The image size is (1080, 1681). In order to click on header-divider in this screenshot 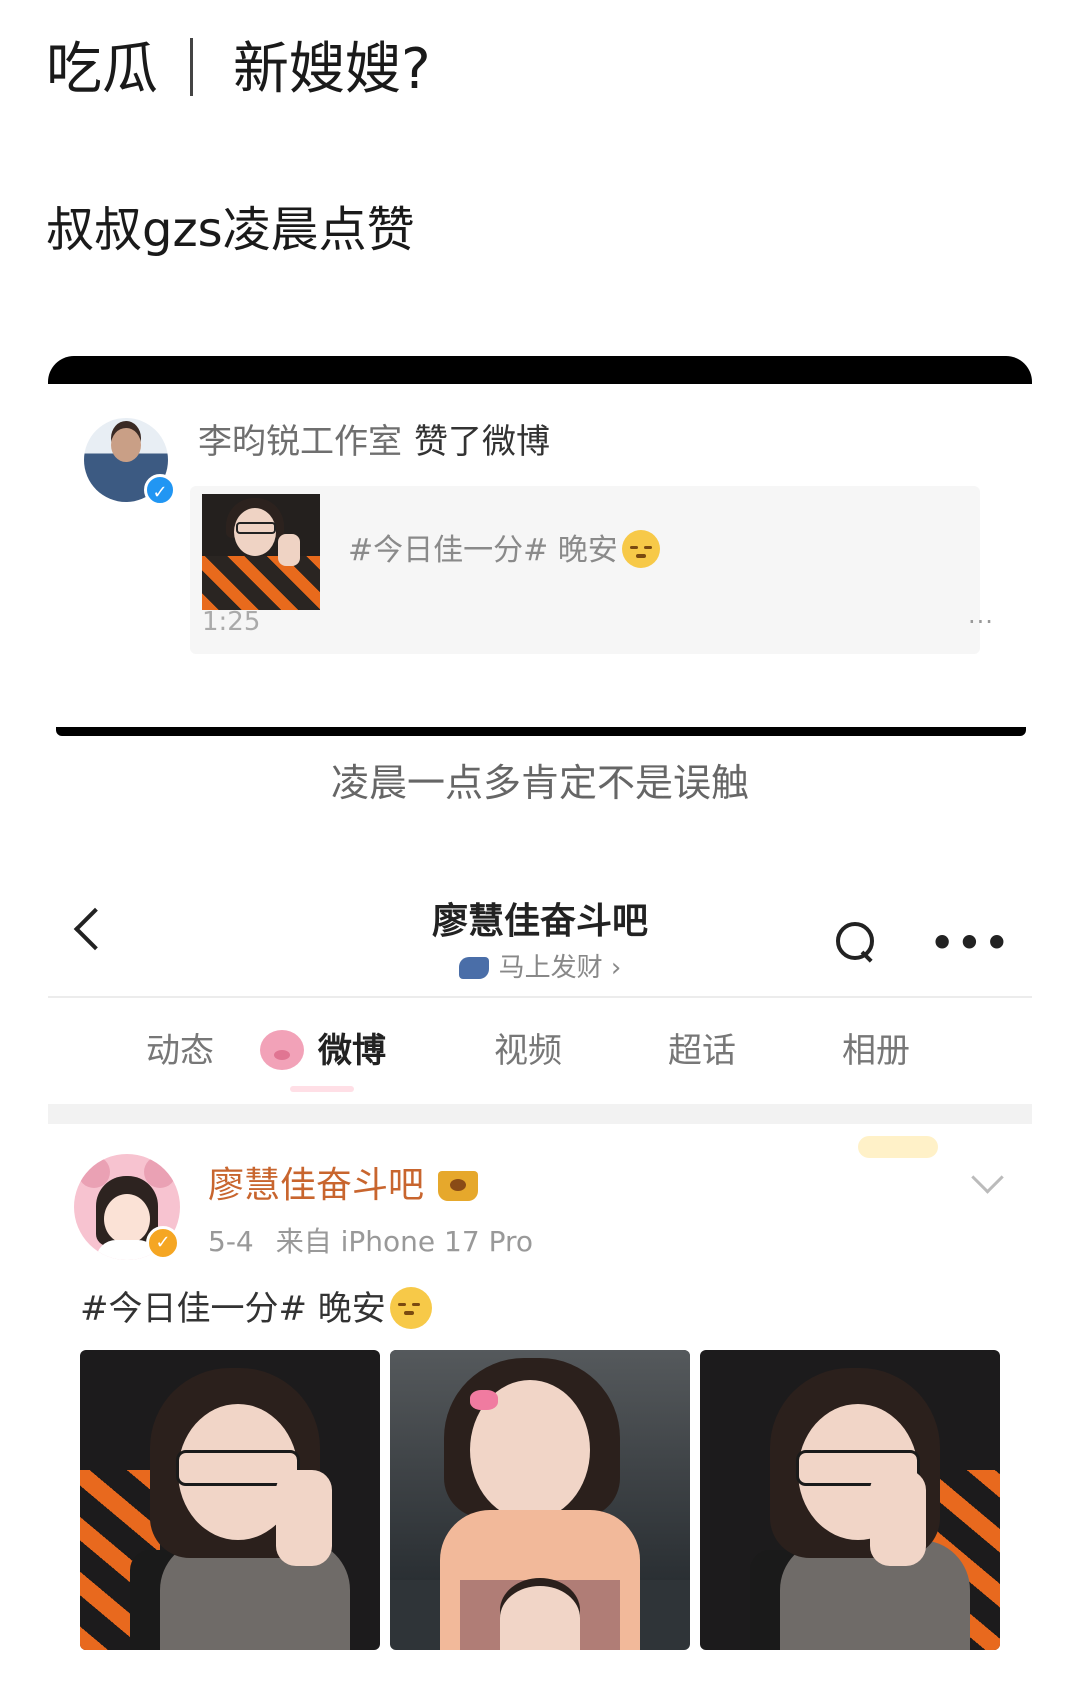, I will do `click(540, 997)`.